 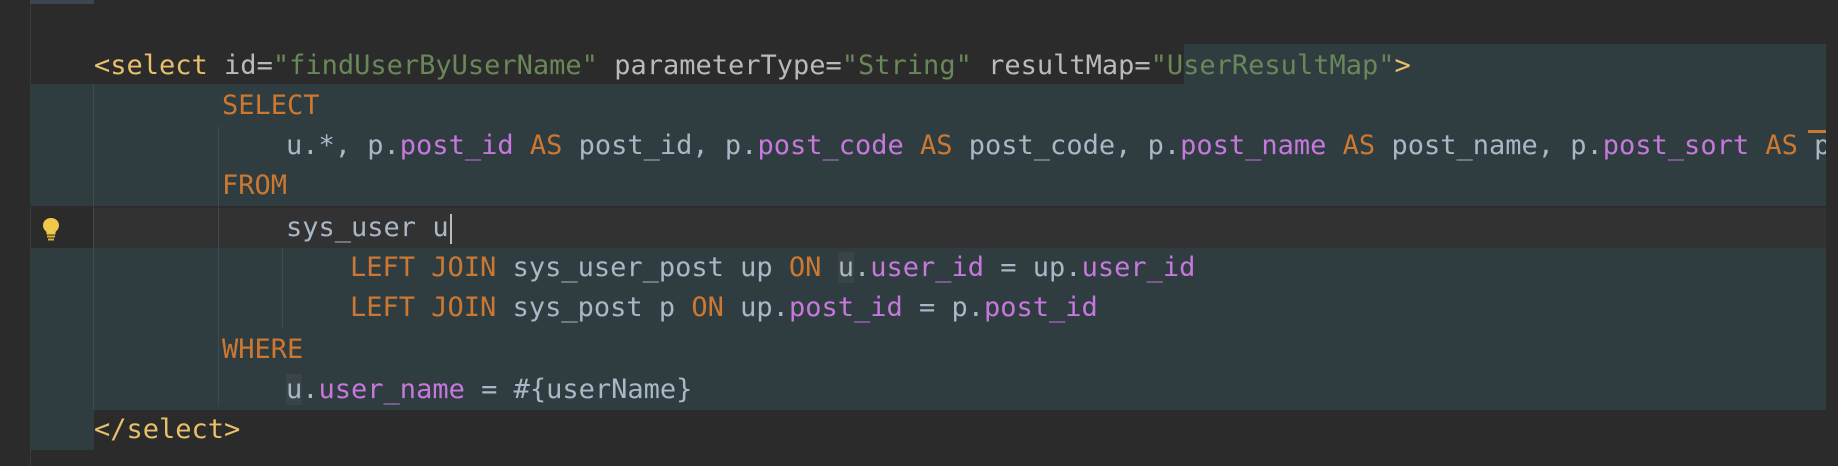 What do you see at coordinates (1832, 233) in the screenshot?
I see `right-scroll-edge` at bounding box center [1832, 233].